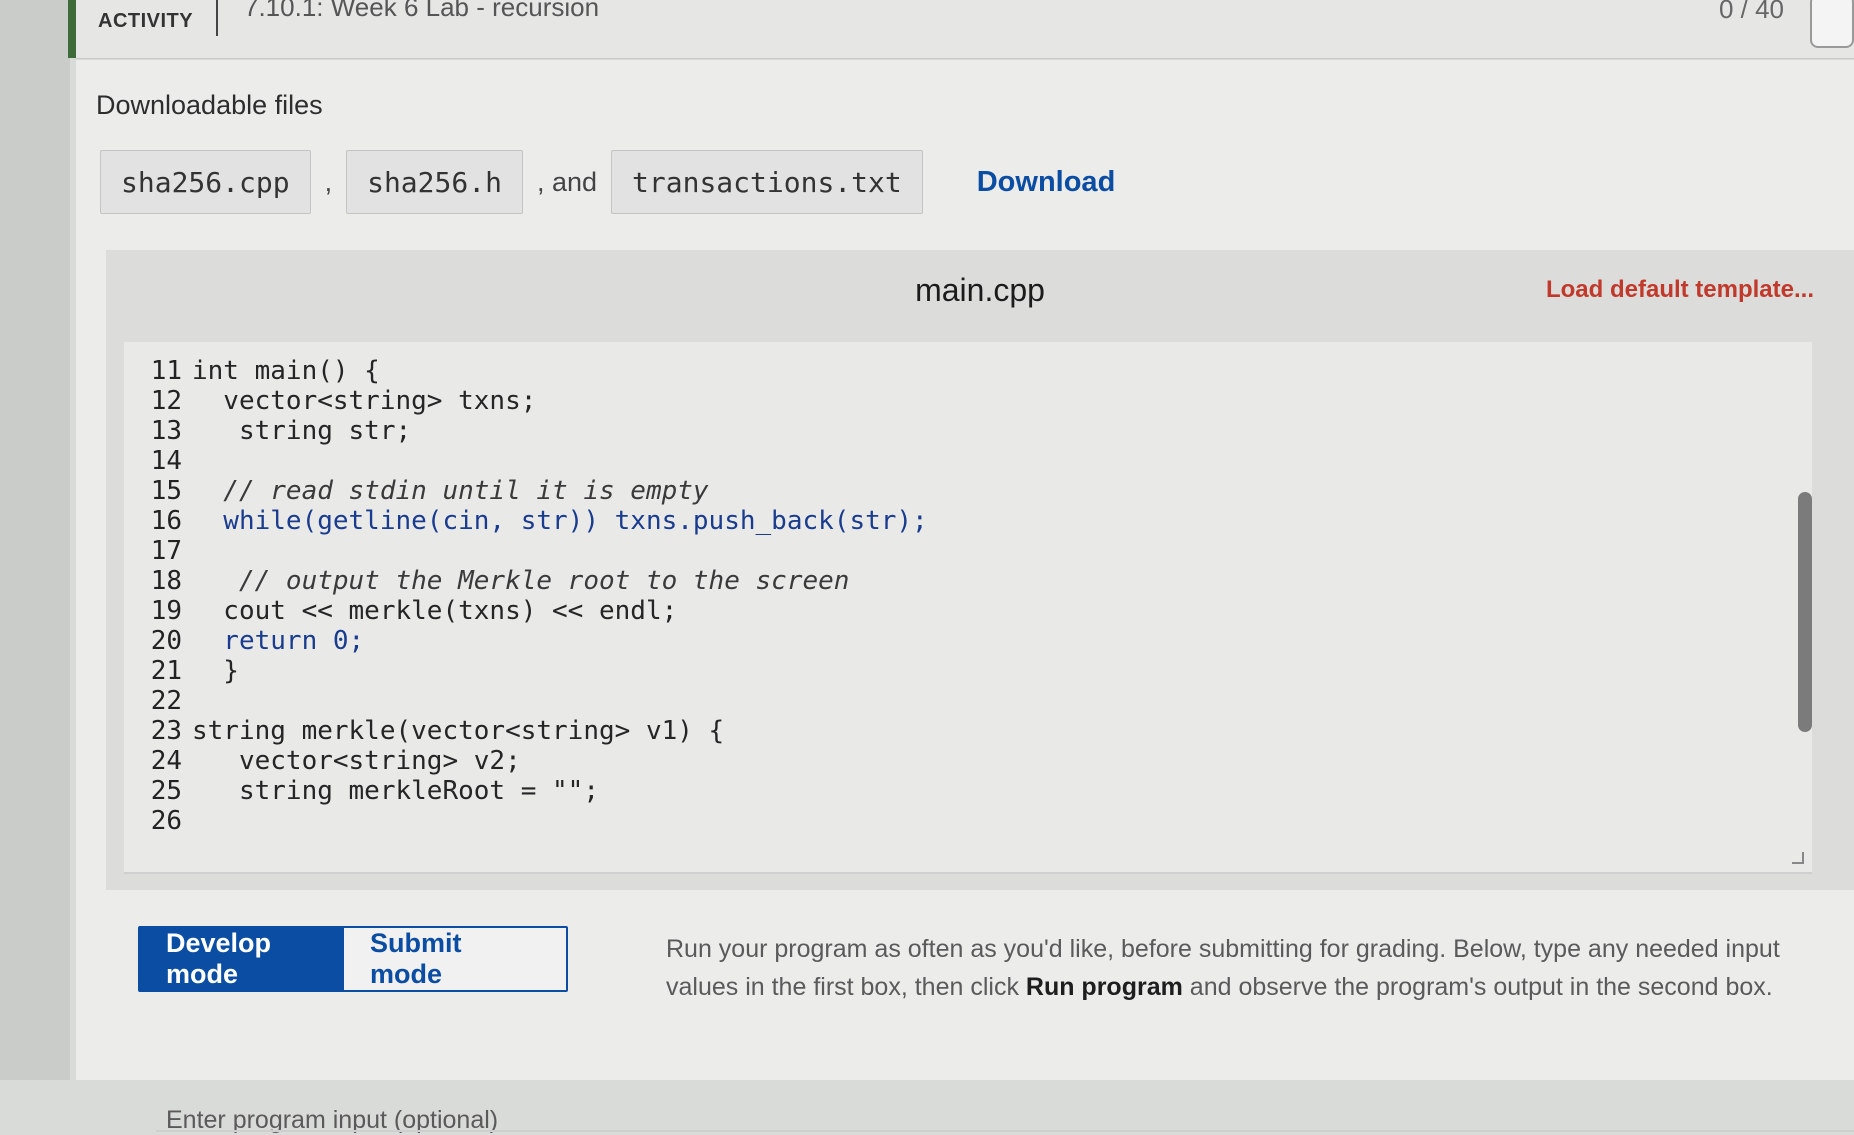 This screenshot has width=1854, height=1135. I want to click on line-number: 13, so click(166, 431).